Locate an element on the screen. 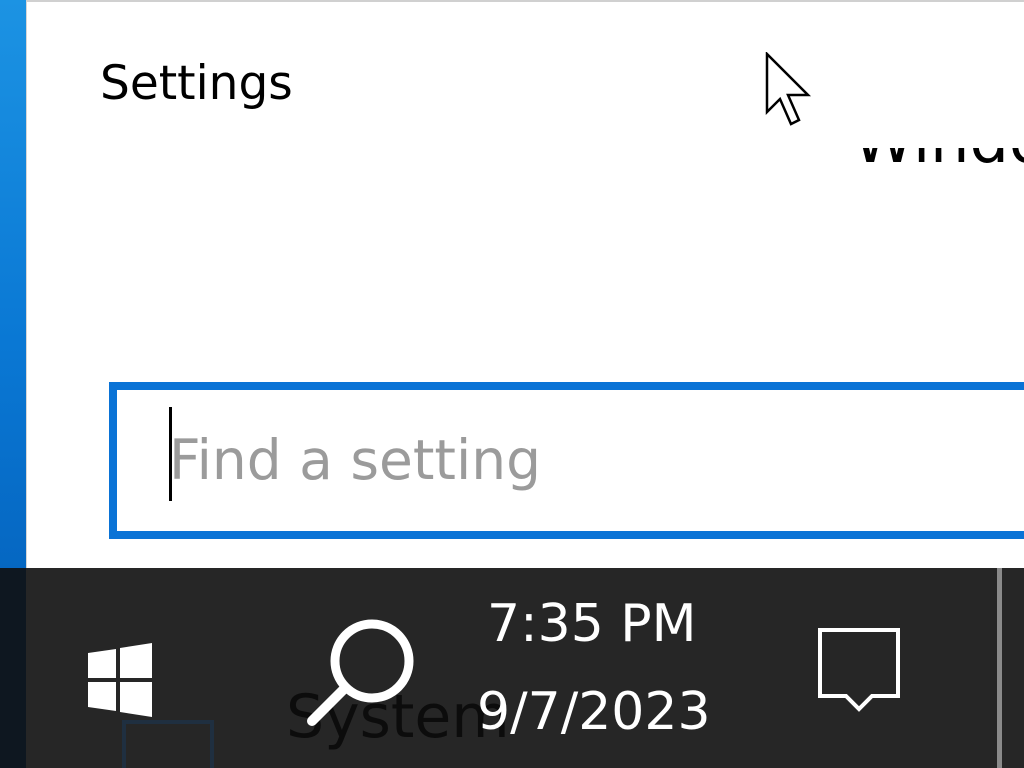 Image resolution: width=1024 pixels, height=768 pixels. windows-logo-icon is located at coordinates (120, 680).